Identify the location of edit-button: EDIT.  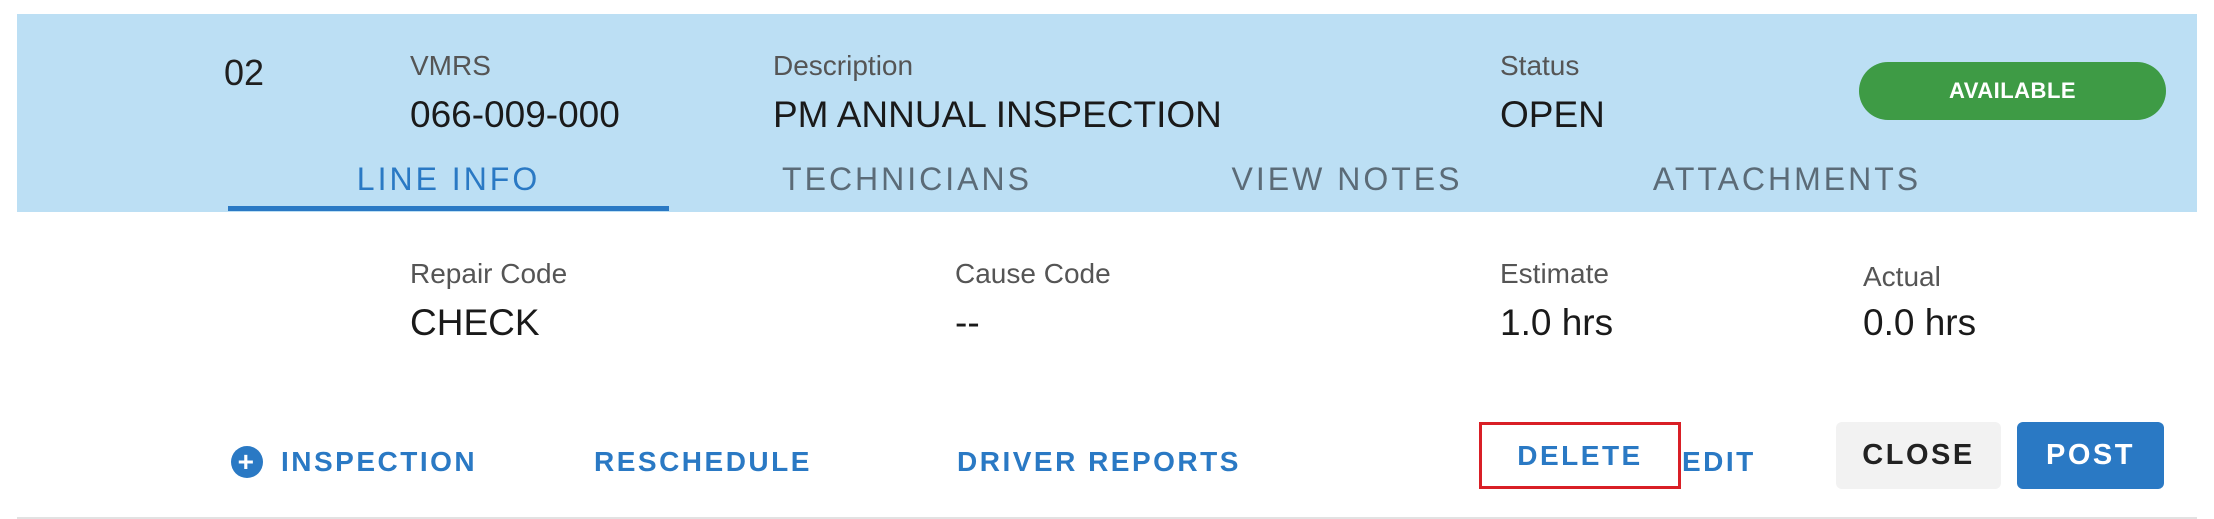
(1719, 462).